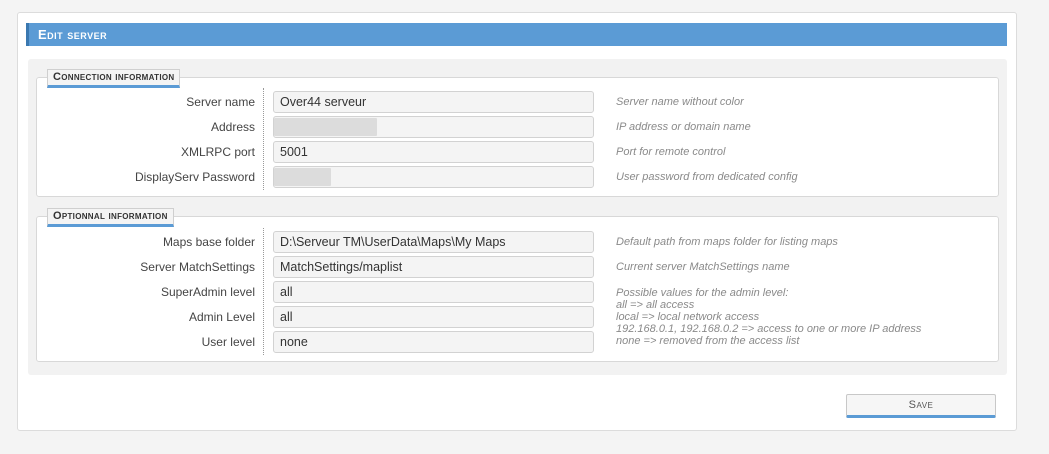  Describe the element at coordinates (194, 177) in the screenshot. I see `displayserv-password-label: DisplayServ Password` at that location.